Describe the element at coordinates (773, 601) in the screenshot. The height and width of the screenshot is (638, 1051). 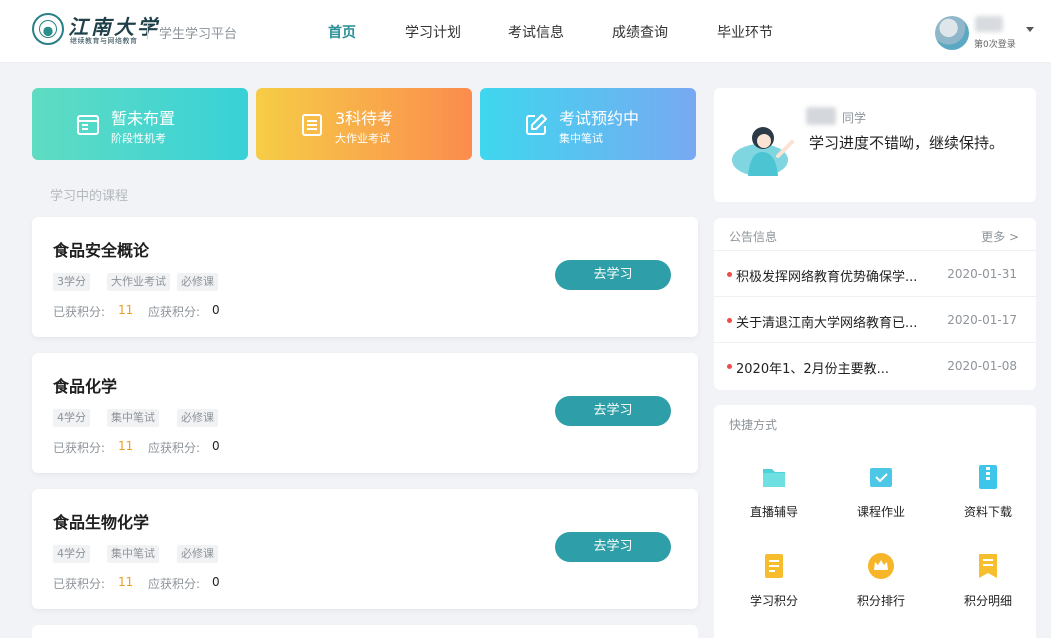
I see `shortcut-label: 学习积分` at that location.